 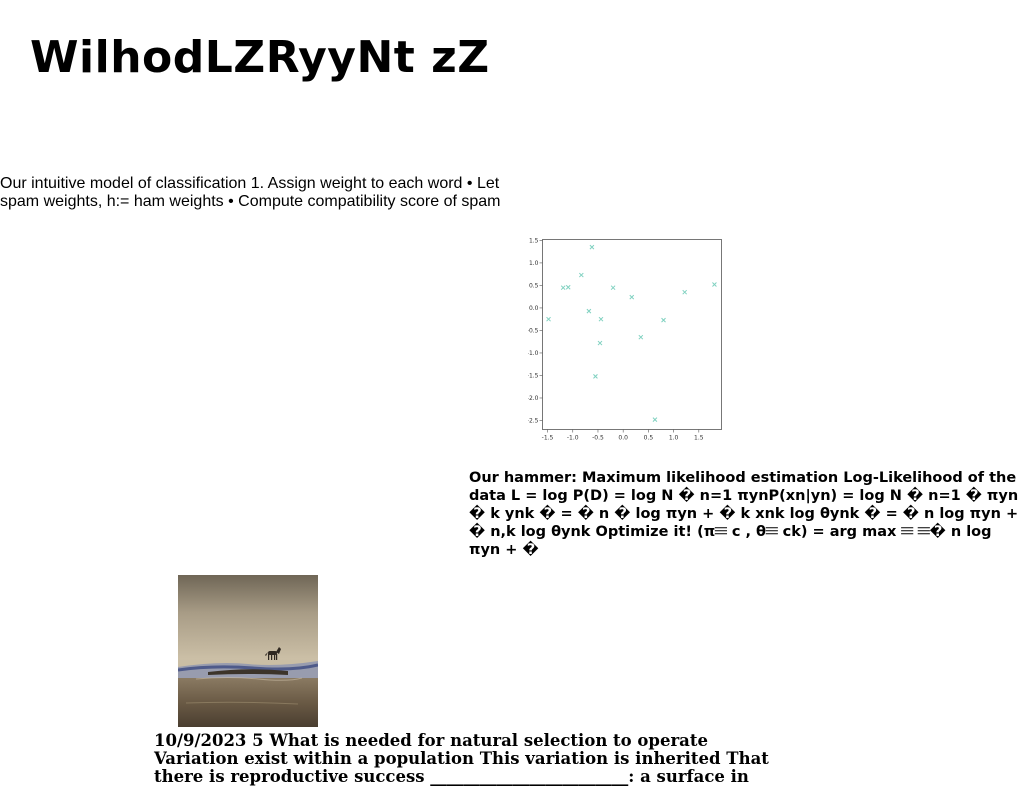 What do you see at coordinates (533, 330) in the screenshot?
I see `y-tick-label: -0.5` at bounding box center [533, 330].